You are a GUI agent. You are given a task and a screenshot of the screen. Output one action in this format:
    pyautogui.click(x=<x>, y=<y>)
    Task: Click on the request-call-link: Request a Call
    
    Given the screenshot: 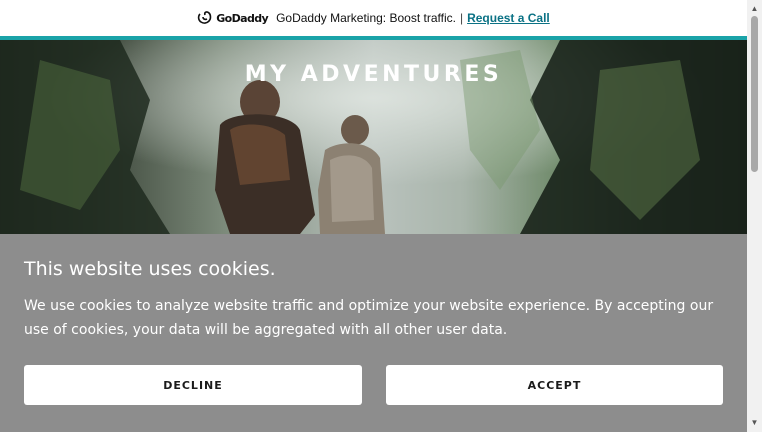 What is the action you would take?
    pyautogui.click(x=508, y=18)
    